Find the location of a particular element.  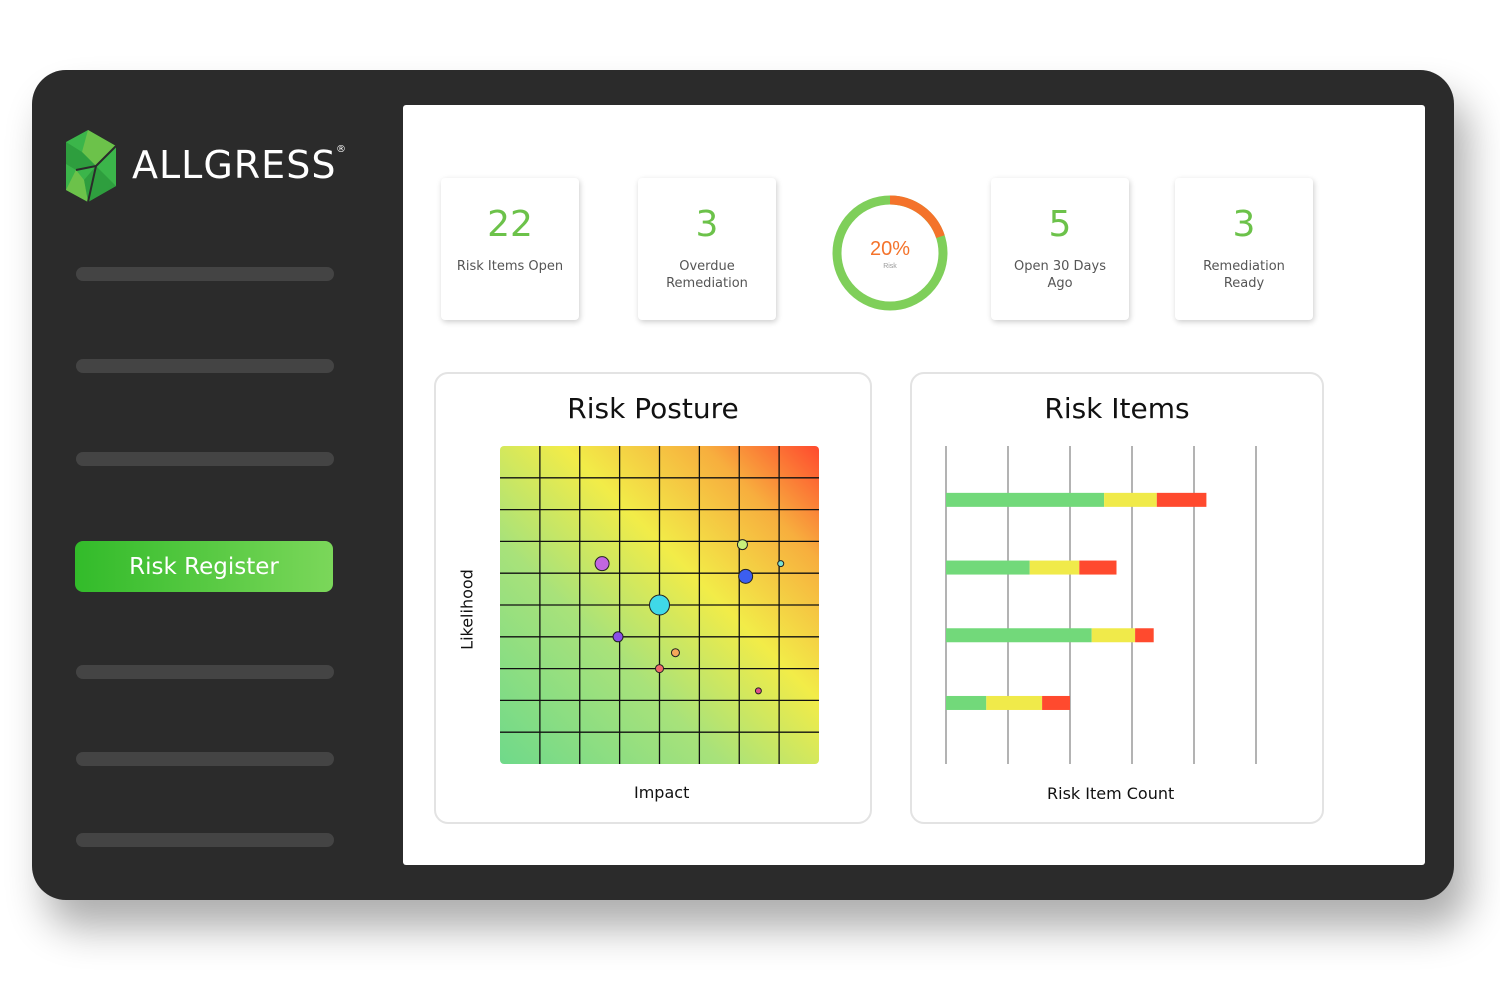

kpi-card-overdue-remediation: 3 Overdue Remediation is located at coordinates (707, 249).